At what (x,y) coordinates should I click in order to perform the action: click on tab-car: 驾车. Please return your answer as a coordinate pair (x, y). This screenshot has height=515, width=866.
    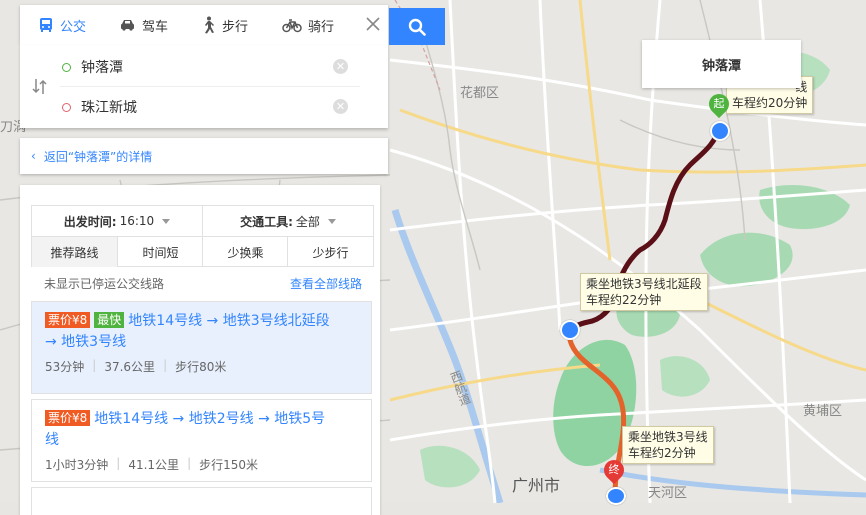
    Looking at the image, I should click on (143, 25).